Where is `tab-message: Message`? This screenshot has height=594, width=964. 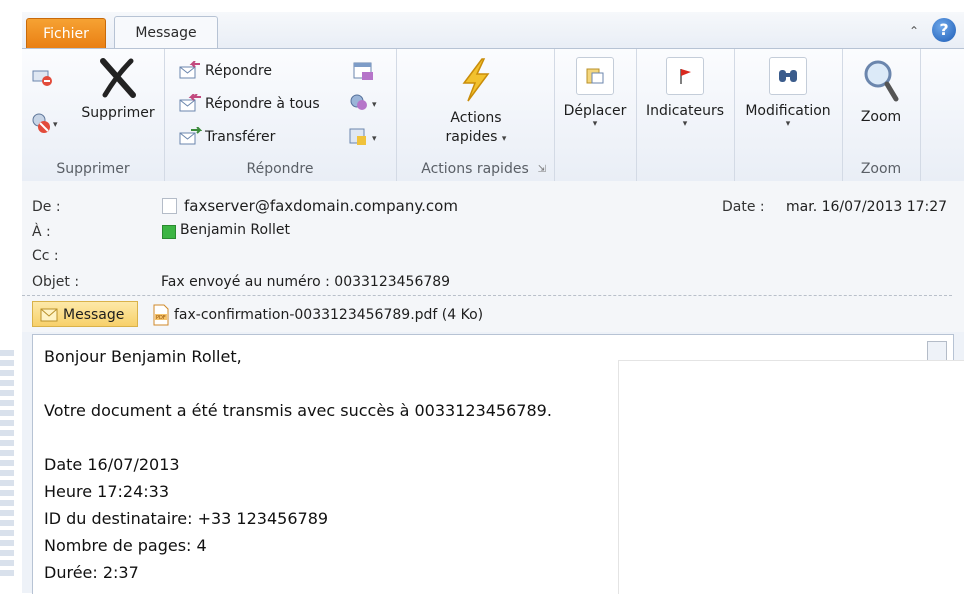
tab-message: Message is located at coordinates (166, 33).